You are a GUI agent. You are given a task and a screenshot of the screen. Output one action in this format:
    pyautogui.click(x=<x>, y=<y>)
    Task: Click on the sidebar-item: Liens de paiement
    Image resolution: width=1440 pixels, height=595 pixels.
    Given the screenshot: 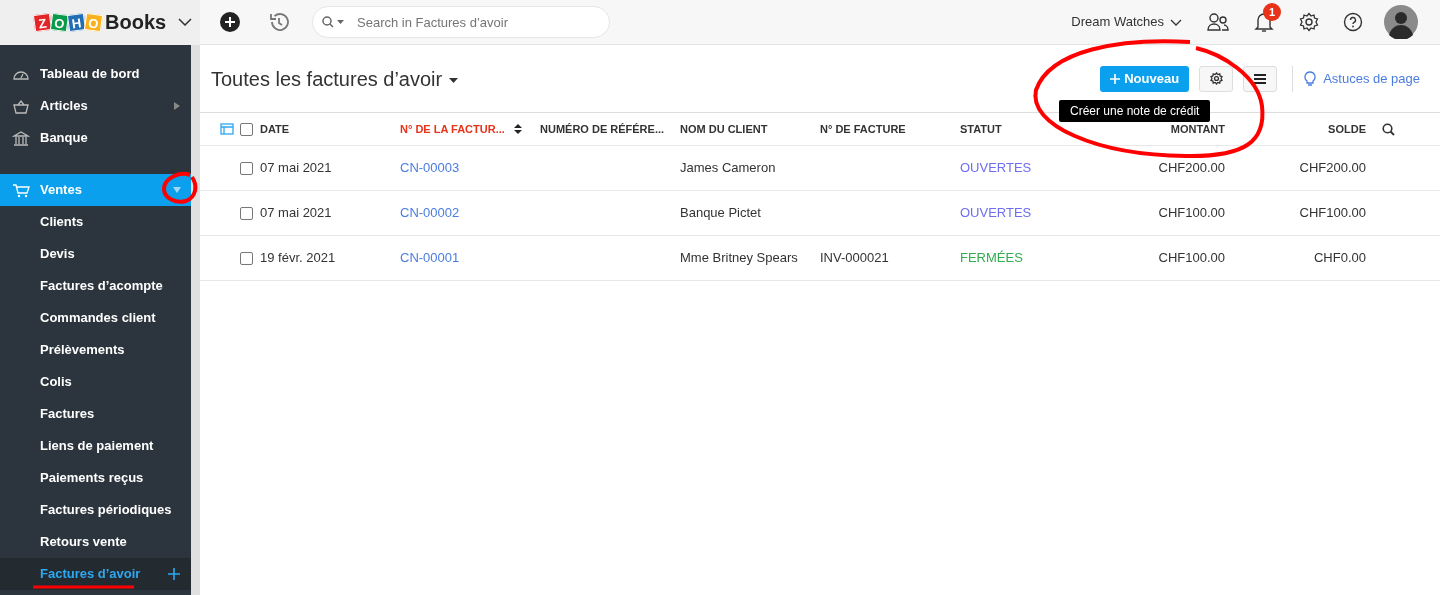 What is the action you would take?
    pyautogui.click(x=95, y=446)
    